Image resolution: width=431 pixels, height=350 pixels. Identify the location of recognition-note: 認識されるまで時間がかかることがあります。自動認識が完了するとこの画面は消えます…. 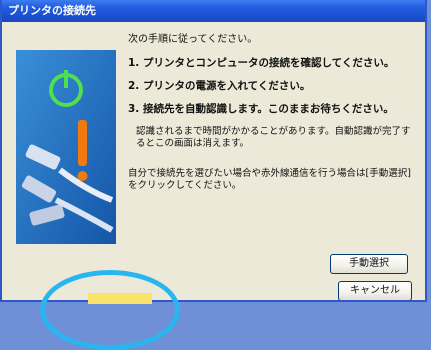
(273, 137).